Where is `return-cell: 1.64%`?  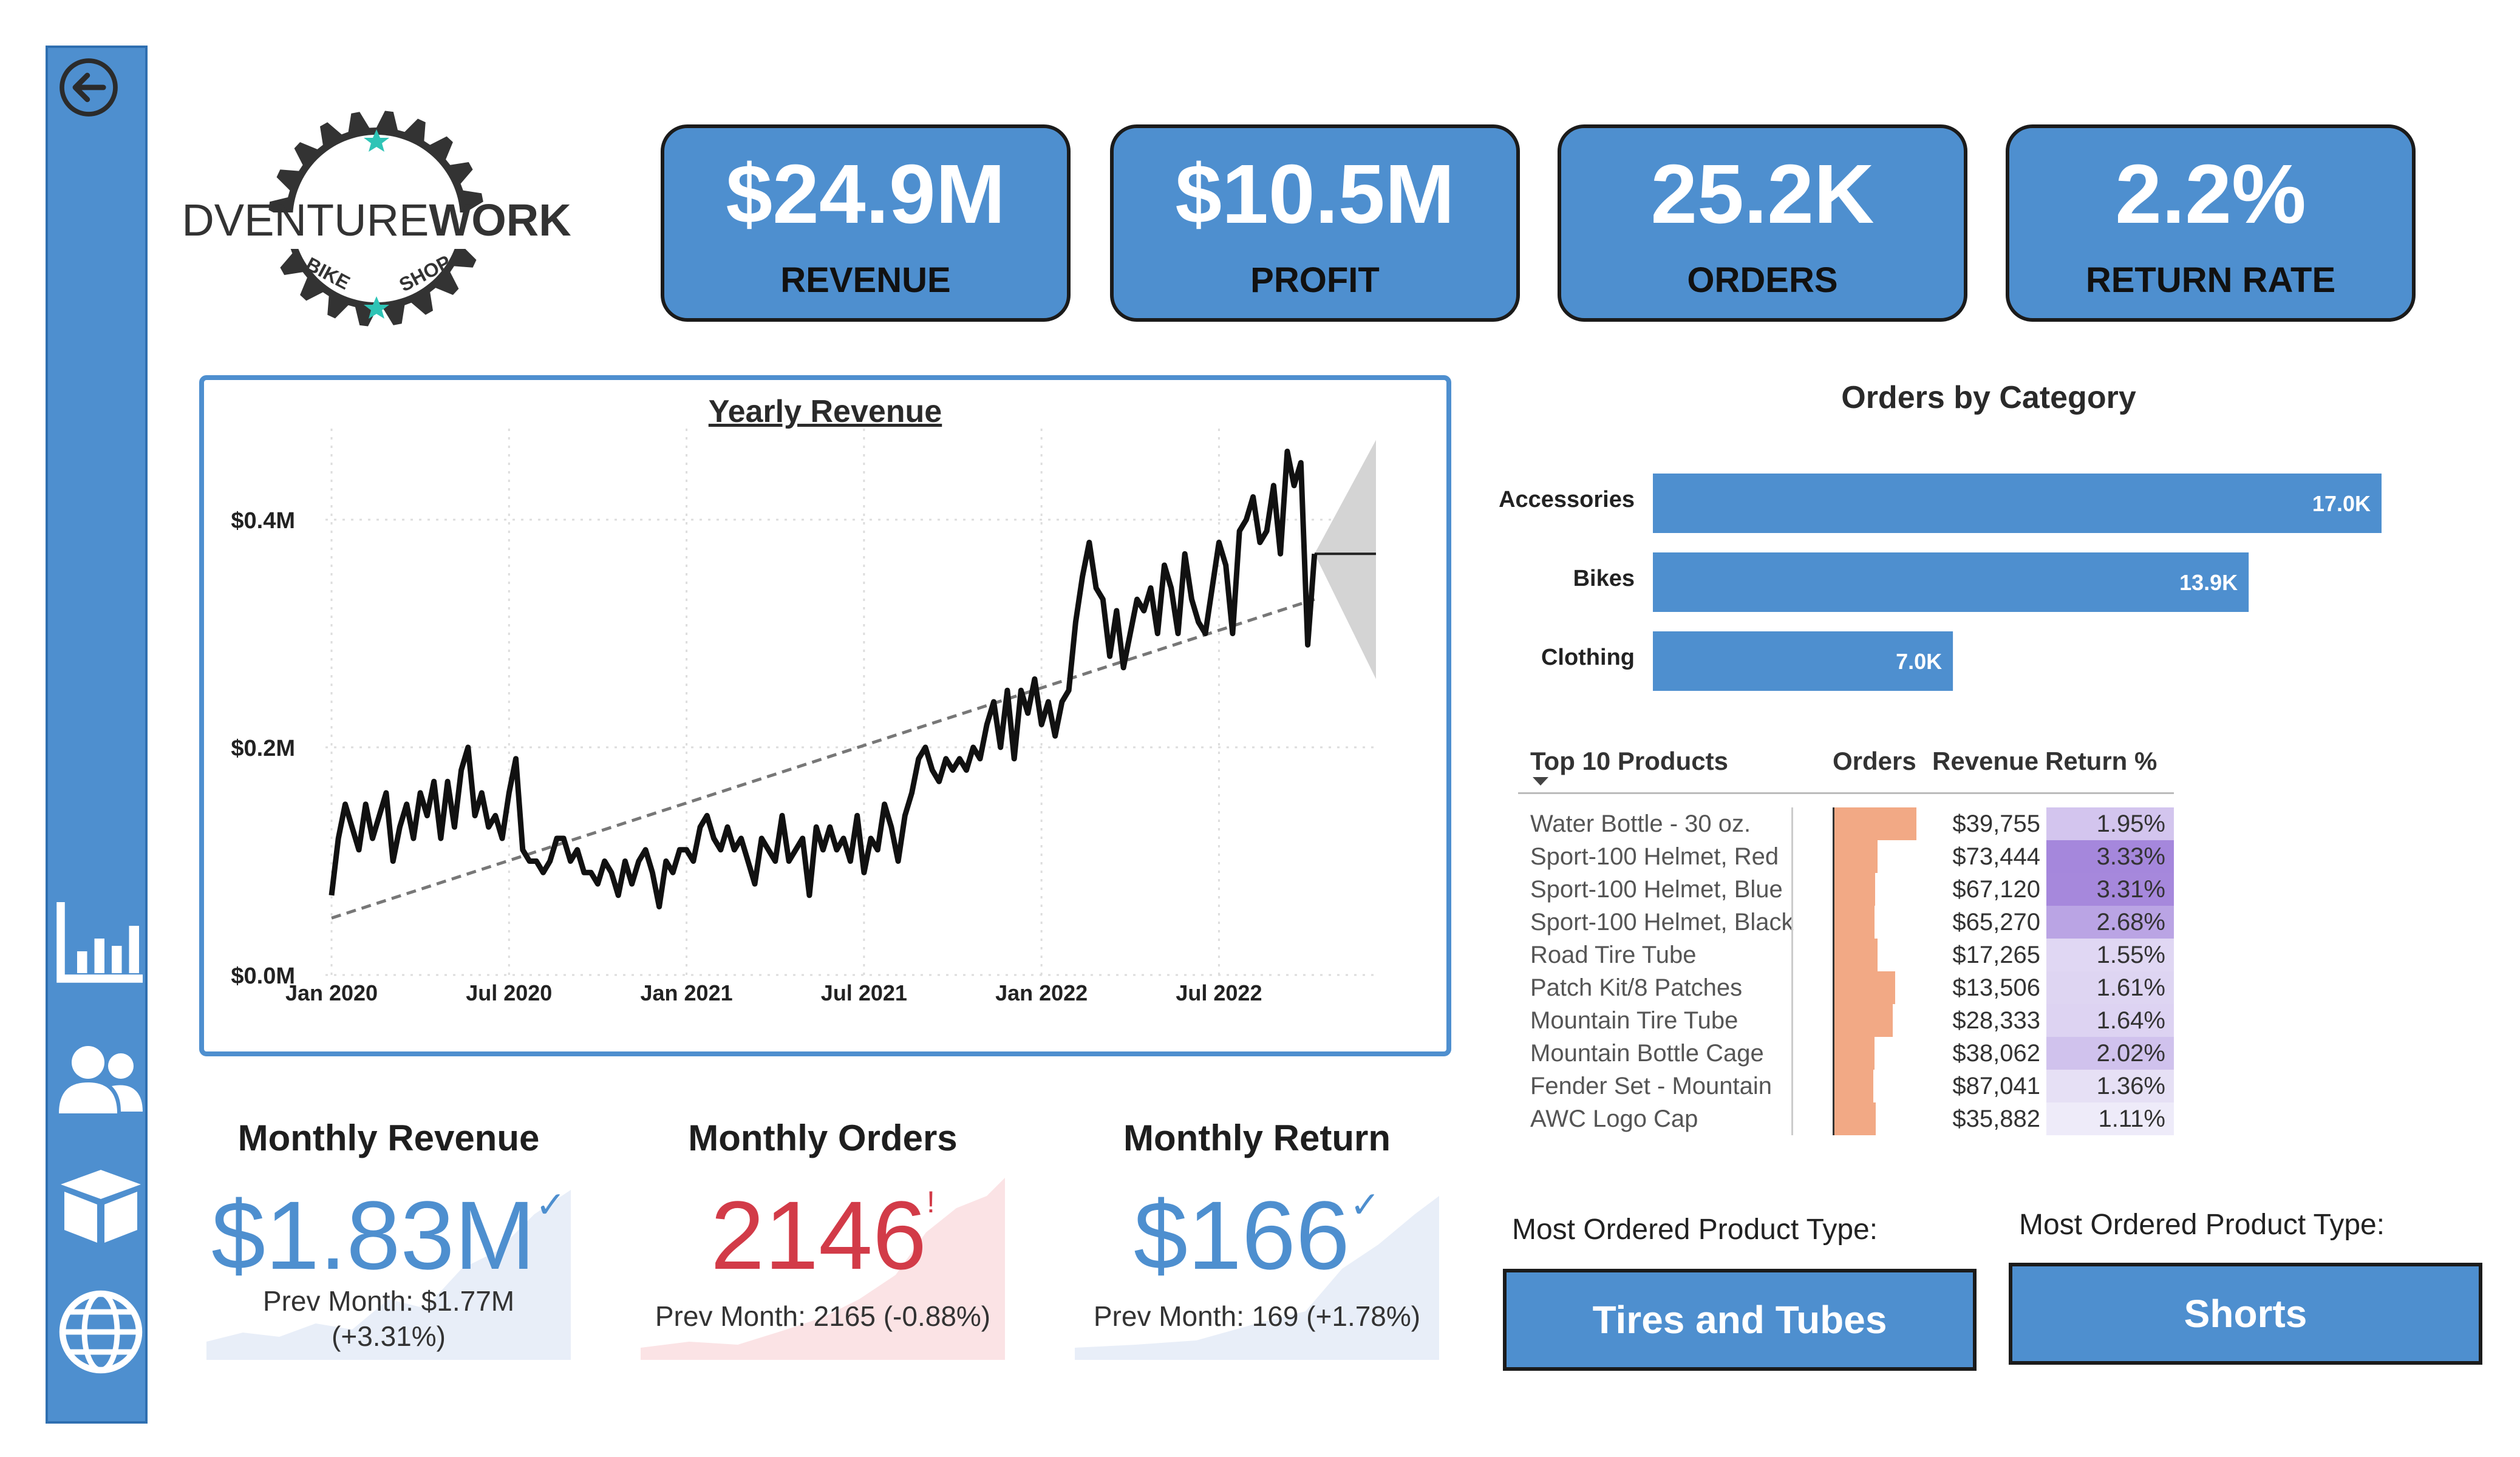 return-cell: 1.64% is located at coordinates (2110, 1020).